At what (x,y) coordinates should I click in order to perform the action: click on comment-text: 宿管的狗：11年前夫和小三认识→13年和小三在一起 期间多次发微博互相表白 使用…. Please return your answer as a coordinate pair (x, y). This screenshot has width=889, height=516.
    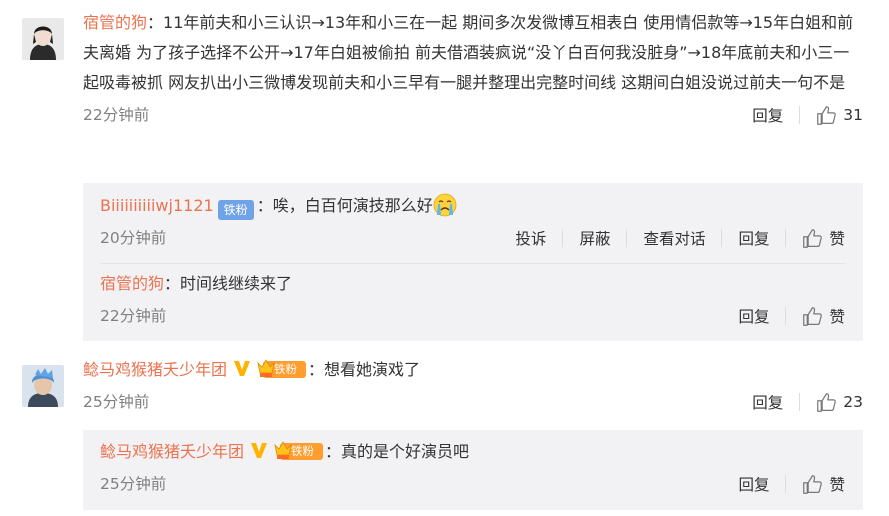
    Looking at the image, I should click on (468, 52).